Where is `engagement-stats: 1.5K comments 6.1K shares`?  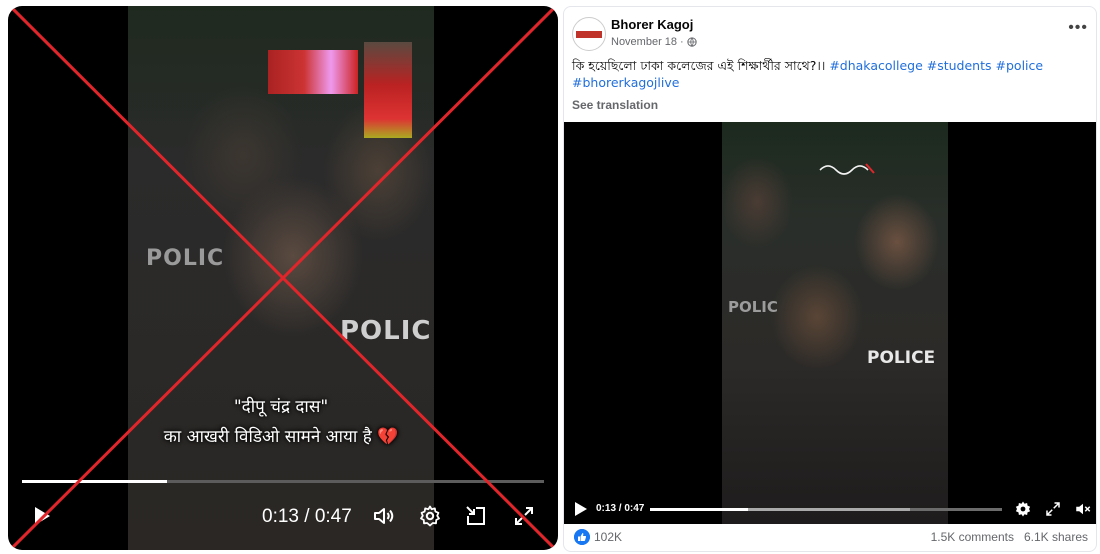 engagement-stats: 1.5K comments 6.1K shares is located at coordinates (1009, 537).